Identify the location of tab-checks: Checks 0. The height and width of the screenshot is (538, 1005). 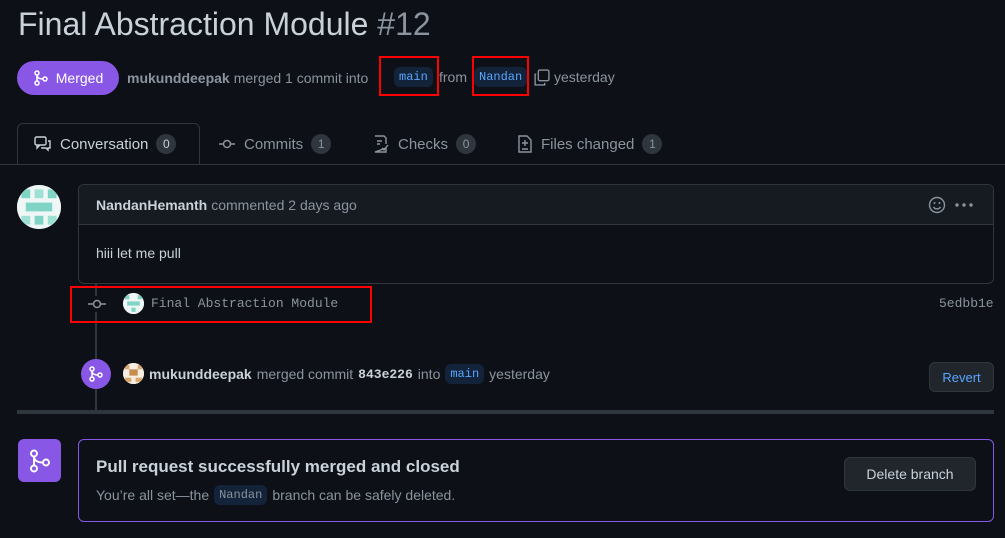
(424, 144).